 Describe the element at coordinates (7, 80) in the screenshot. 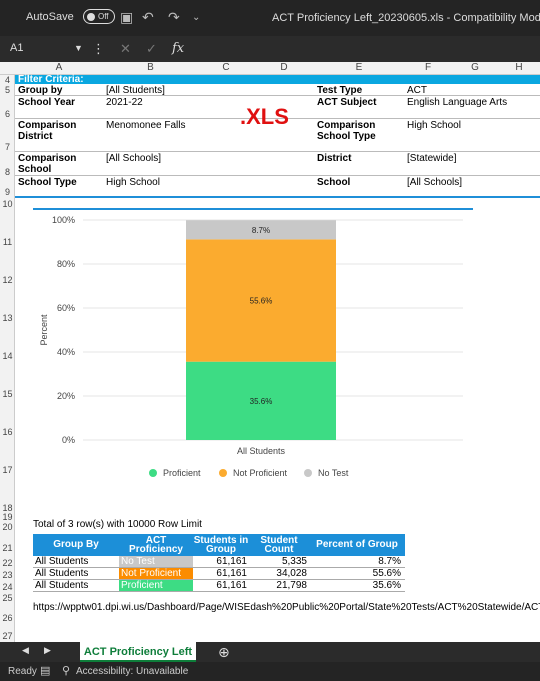

I see `row-4: 4` at that location.